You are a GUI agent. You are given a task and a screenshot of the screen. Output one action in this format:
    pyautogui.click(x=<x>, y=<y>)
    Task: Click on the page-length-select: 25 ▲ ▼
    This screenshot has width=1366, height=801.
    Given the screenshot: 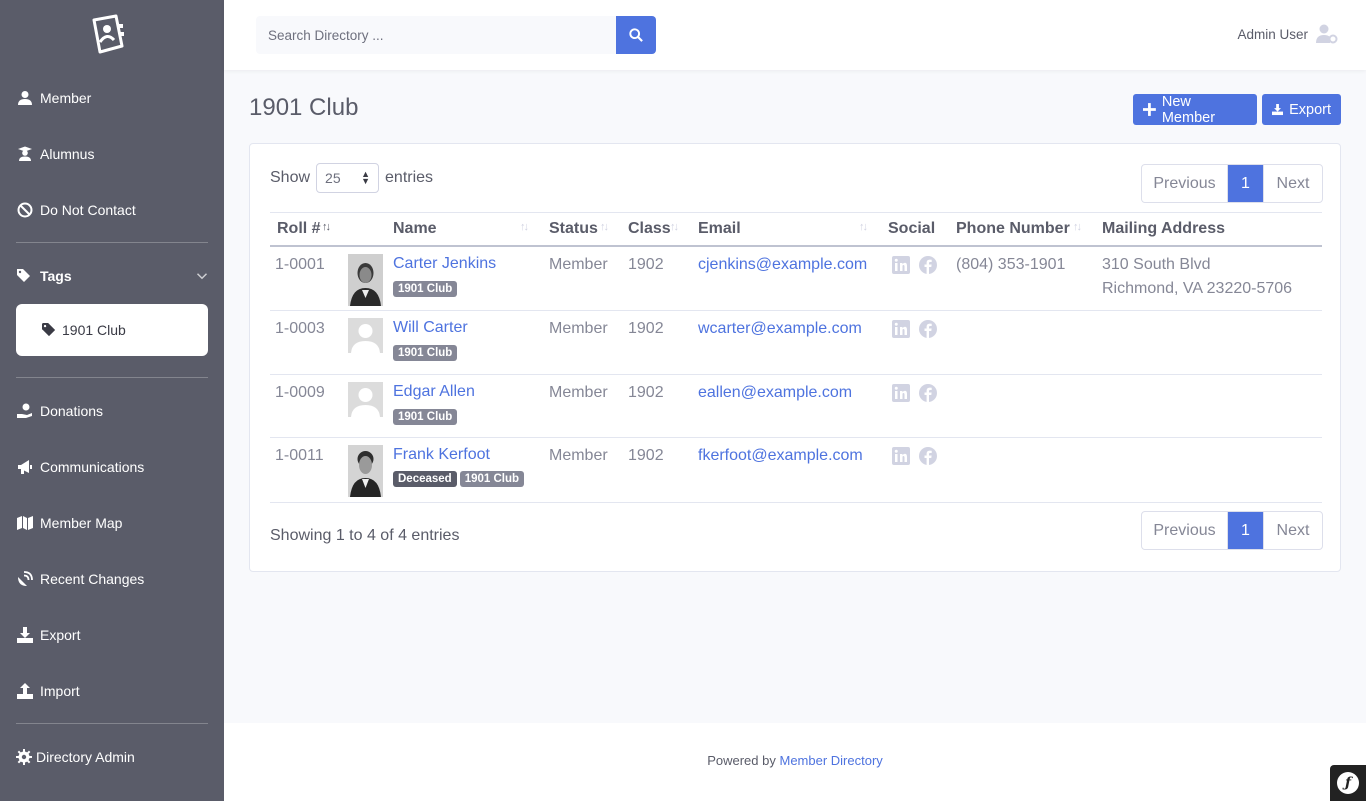 What is the action you would take?
    pyautogui.click(x=348, y=178)
    